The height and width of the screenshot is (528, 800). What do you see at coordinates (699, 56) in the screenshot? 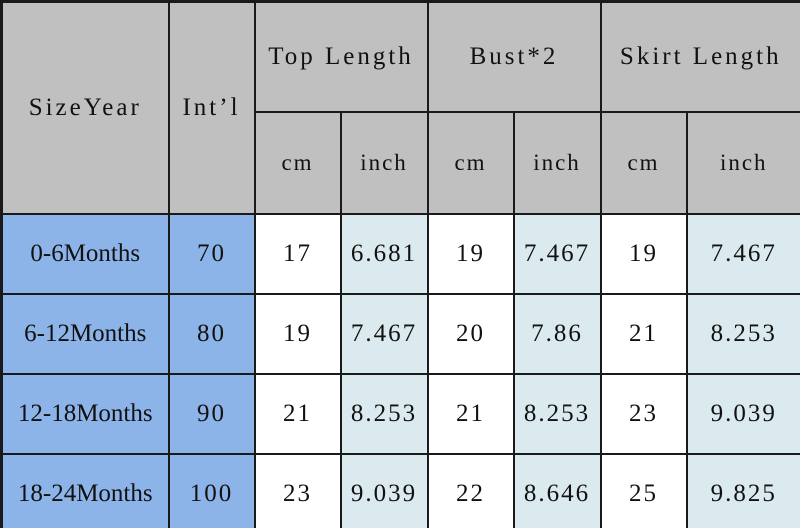
I see `header-group-skirt-length: Skirt Length` at bounding box center [699, 56].